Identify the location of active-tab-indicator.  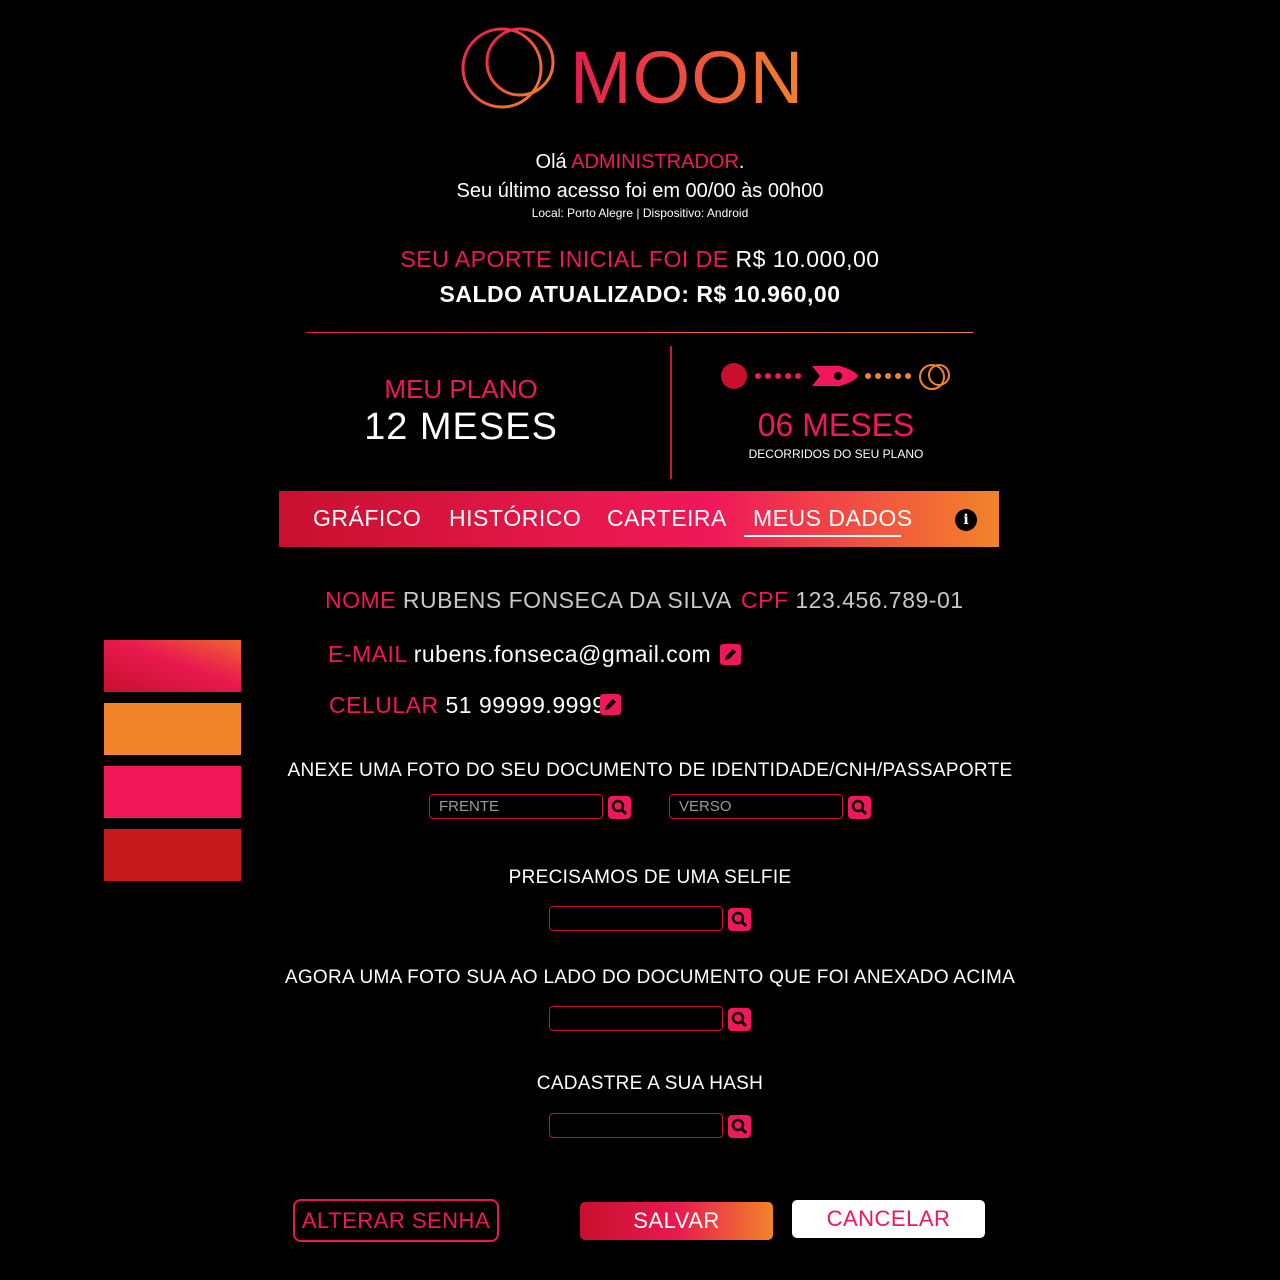
(822, 536).